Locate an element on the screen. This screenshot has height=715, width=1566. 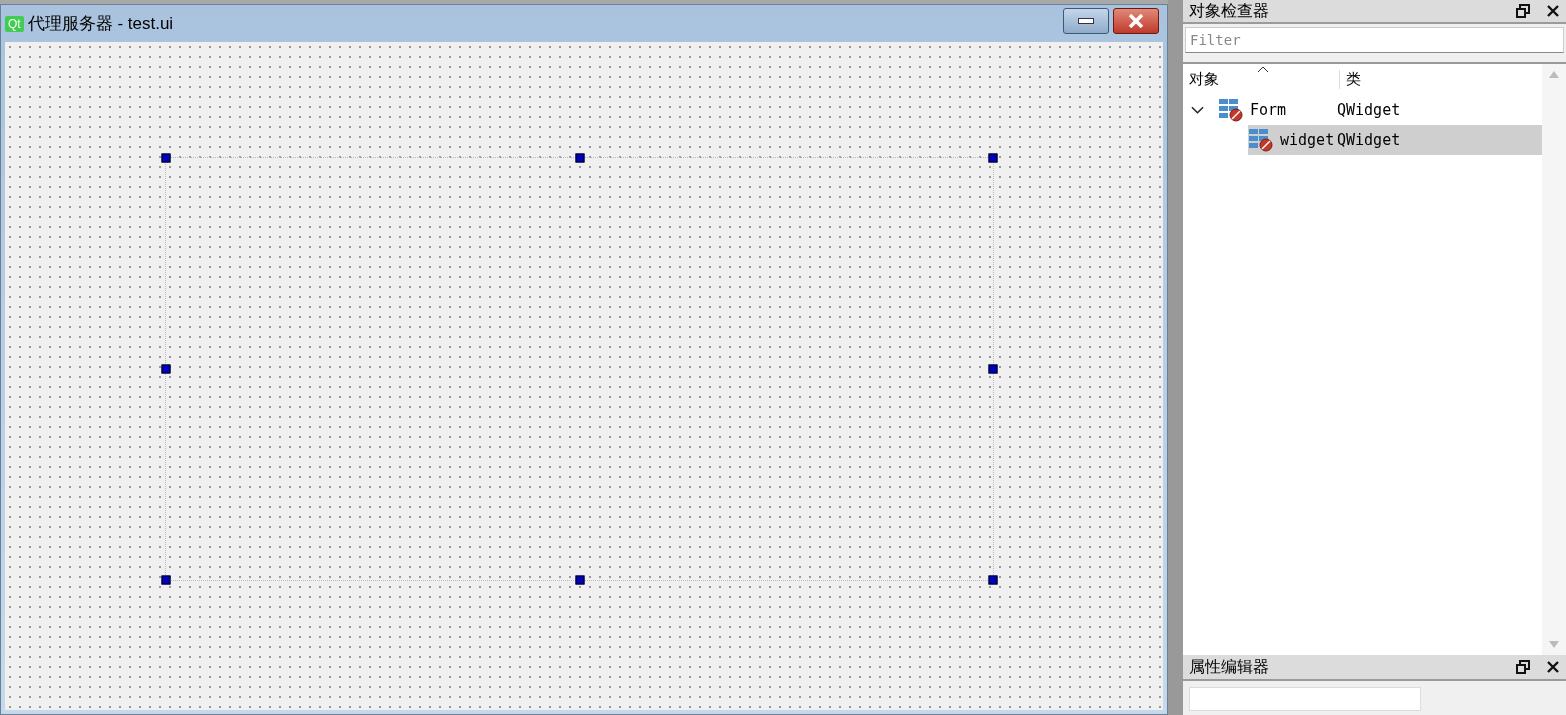
dock-title: 属性编辑器 is located at coordinates (1229, 667).